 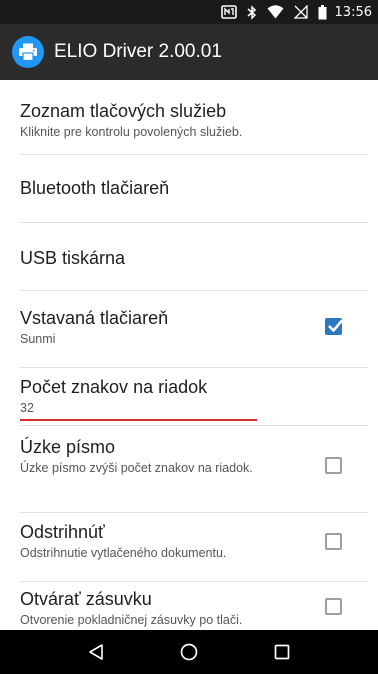 I want to click on pref-title: Vstavaná tlačiareň, so click(x=94, y=318).